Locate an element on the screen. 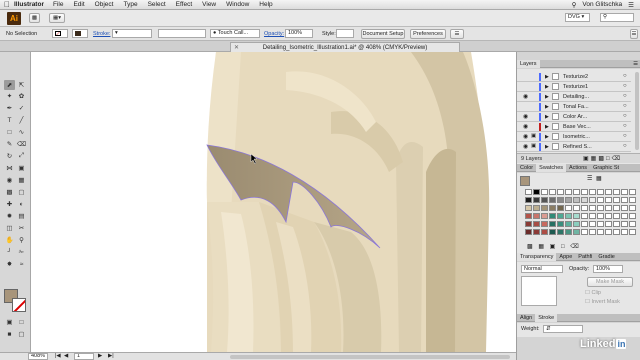 The image size is (640, 360). variable-width-profile is located at coordinates (182, 33).